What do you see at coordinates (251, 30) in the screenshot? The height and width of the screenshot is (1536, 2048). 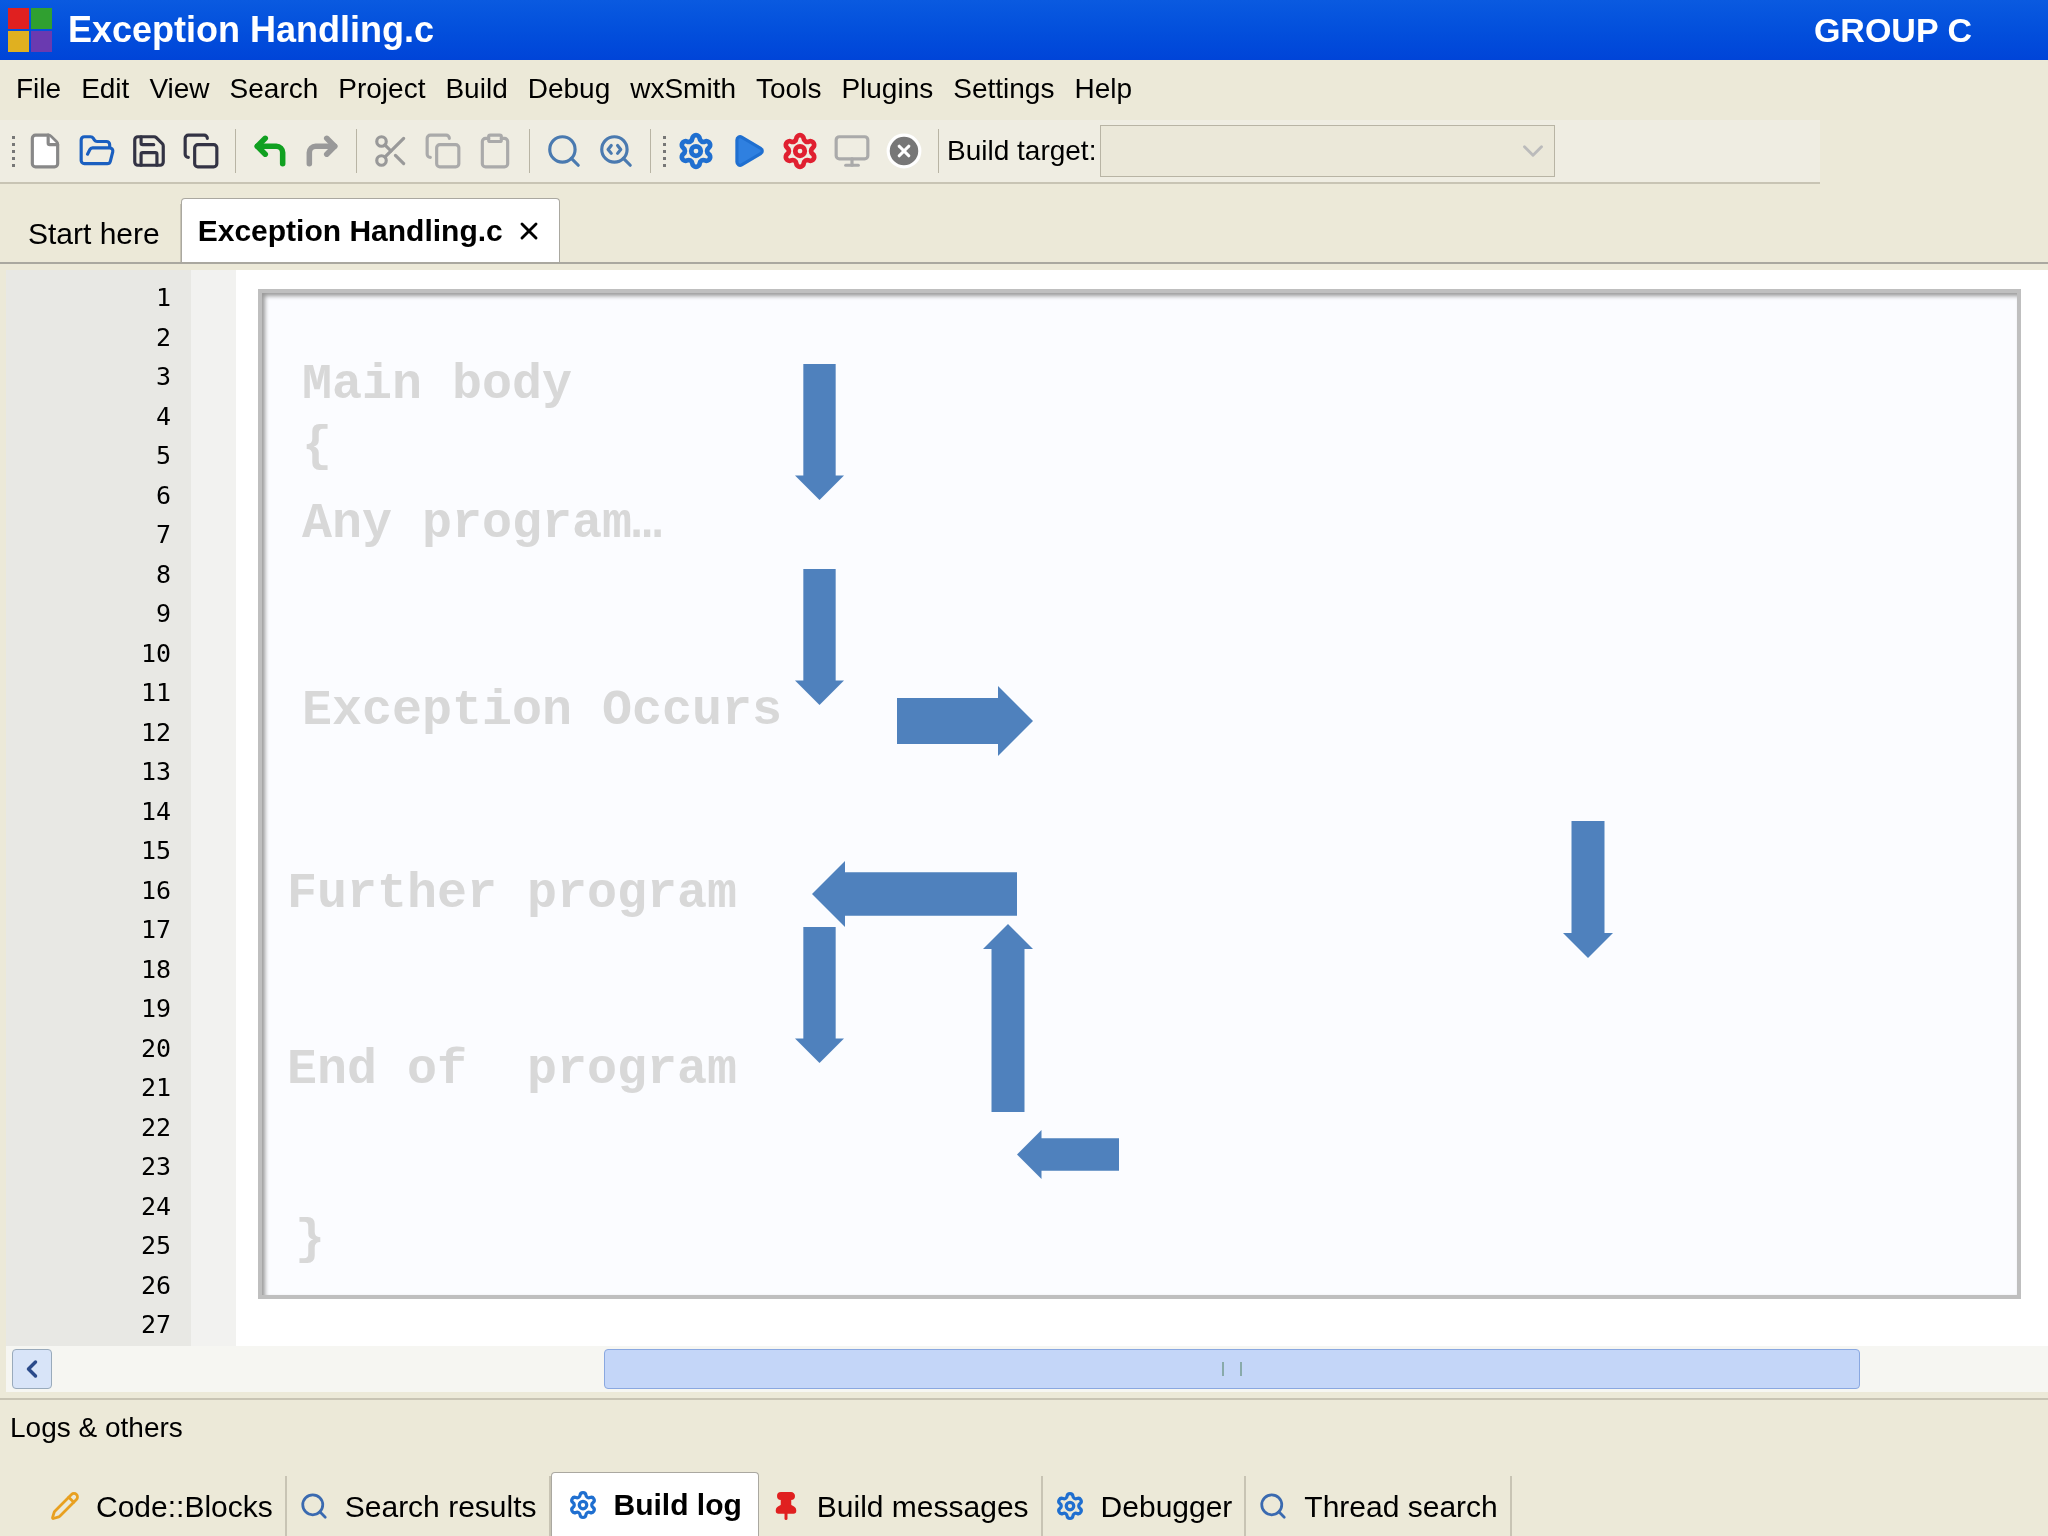 I see `window-title: Exception Handling.c` at bounding box center [251, 30].